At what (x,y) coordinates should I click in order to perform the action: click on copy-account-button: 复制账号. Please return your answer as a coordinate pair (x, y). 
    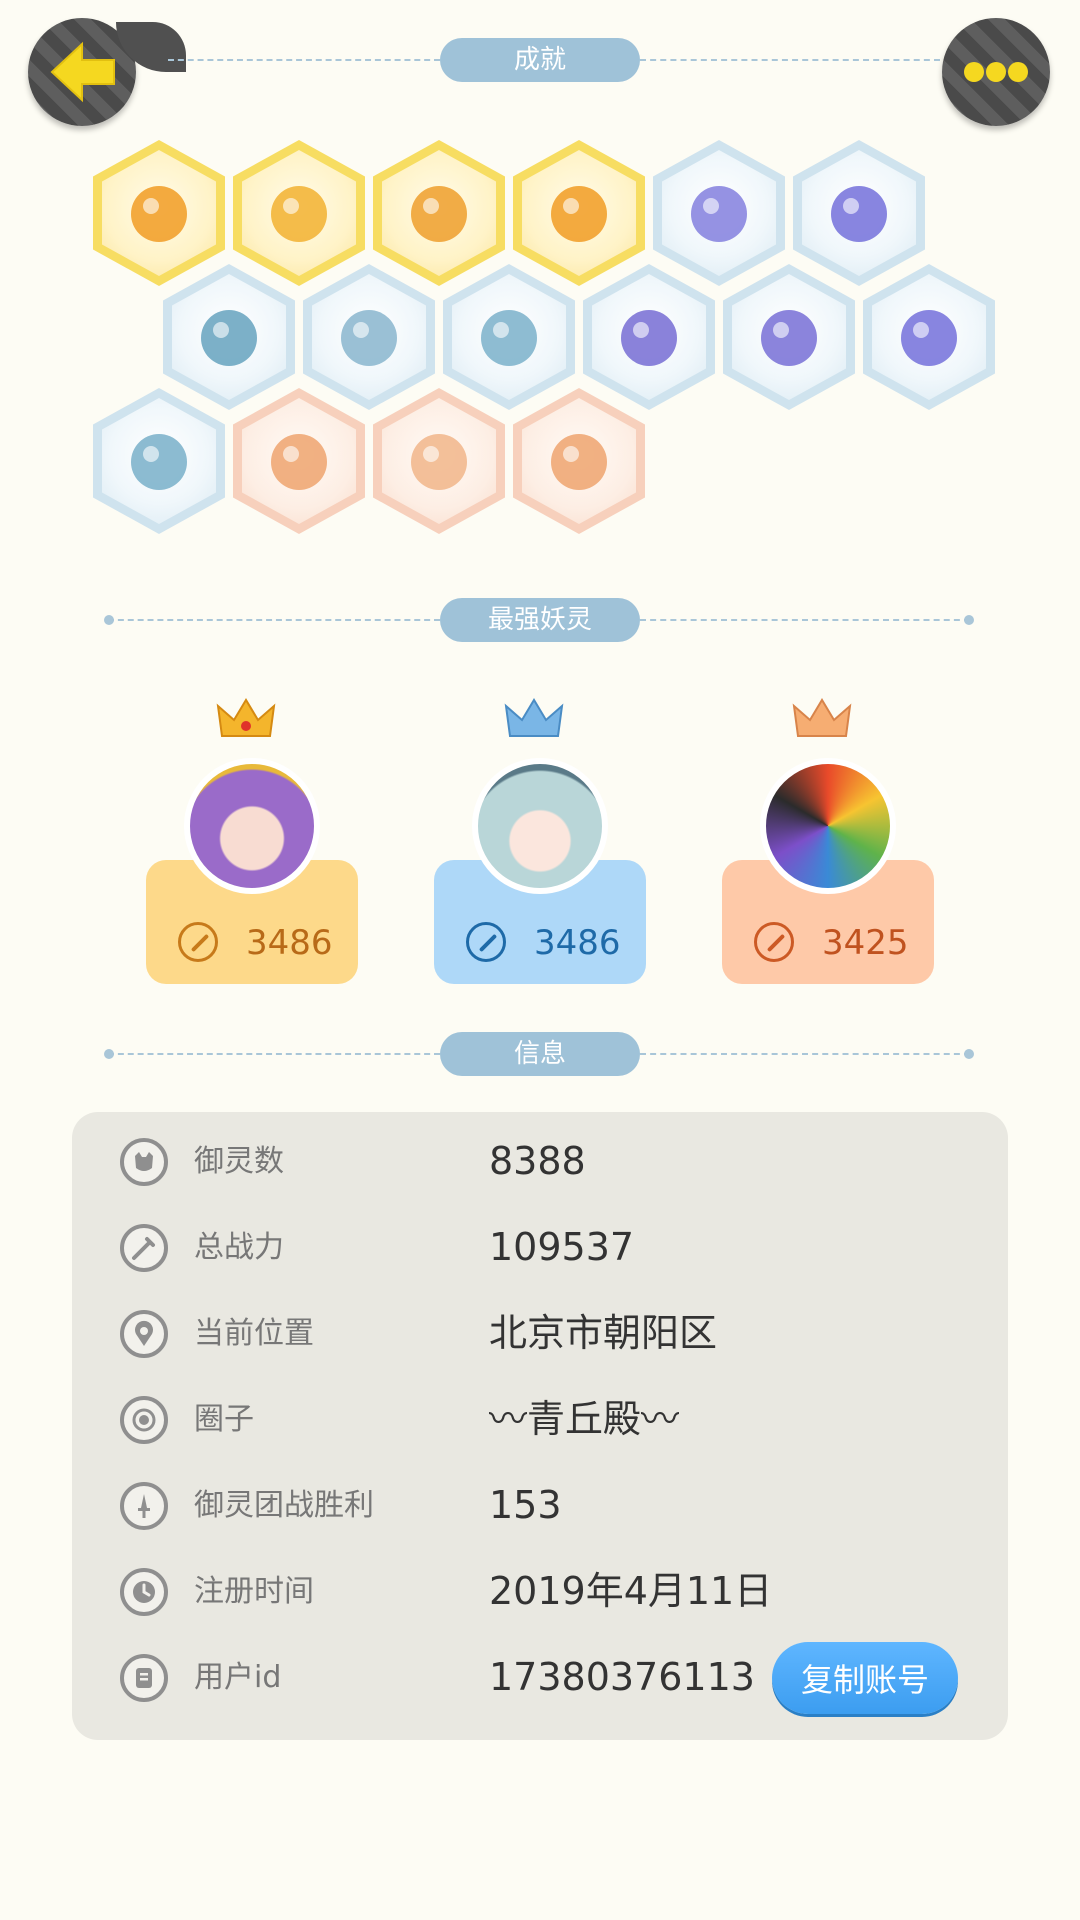
    Looking at the image, I should click on (865, 1678).